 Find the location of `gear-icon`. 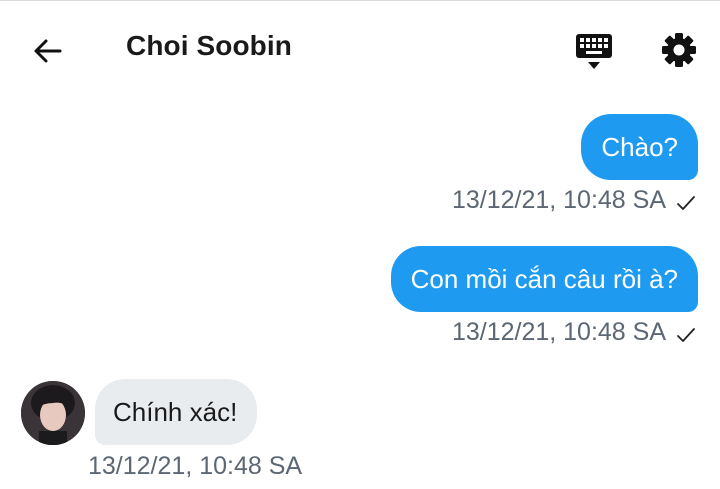

gear-icon is located at coordinates (679, 50).